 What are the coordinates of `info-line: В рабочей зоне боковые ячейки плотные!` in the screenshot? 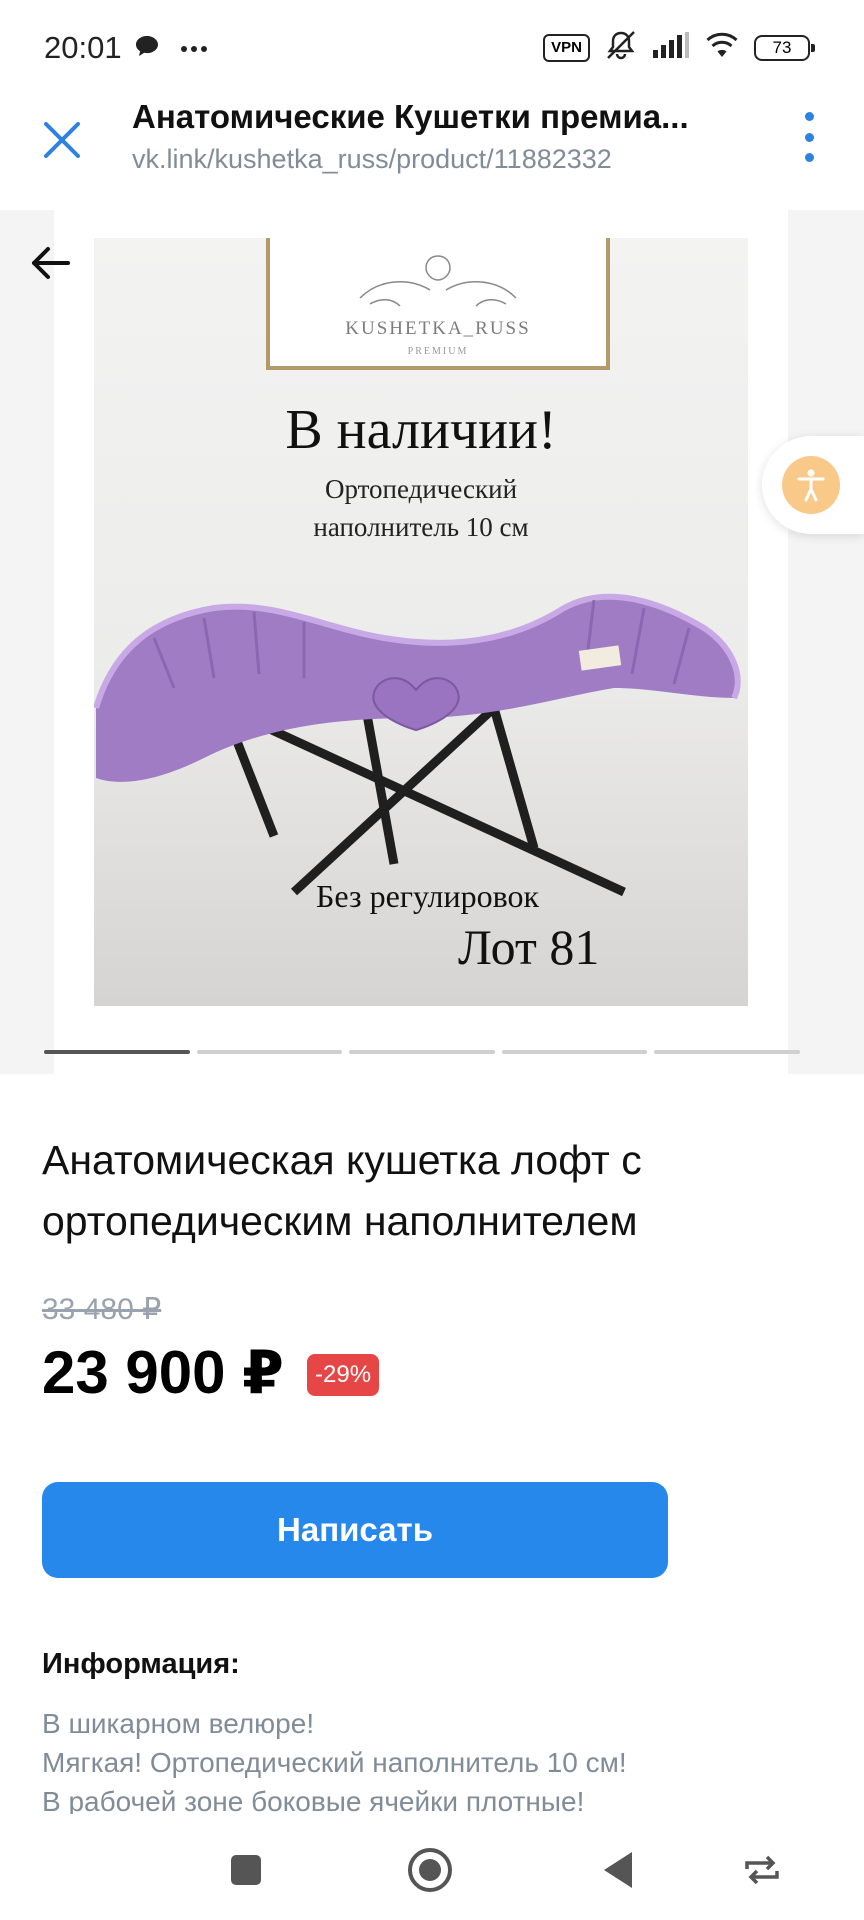 It's located at (313, 1800).